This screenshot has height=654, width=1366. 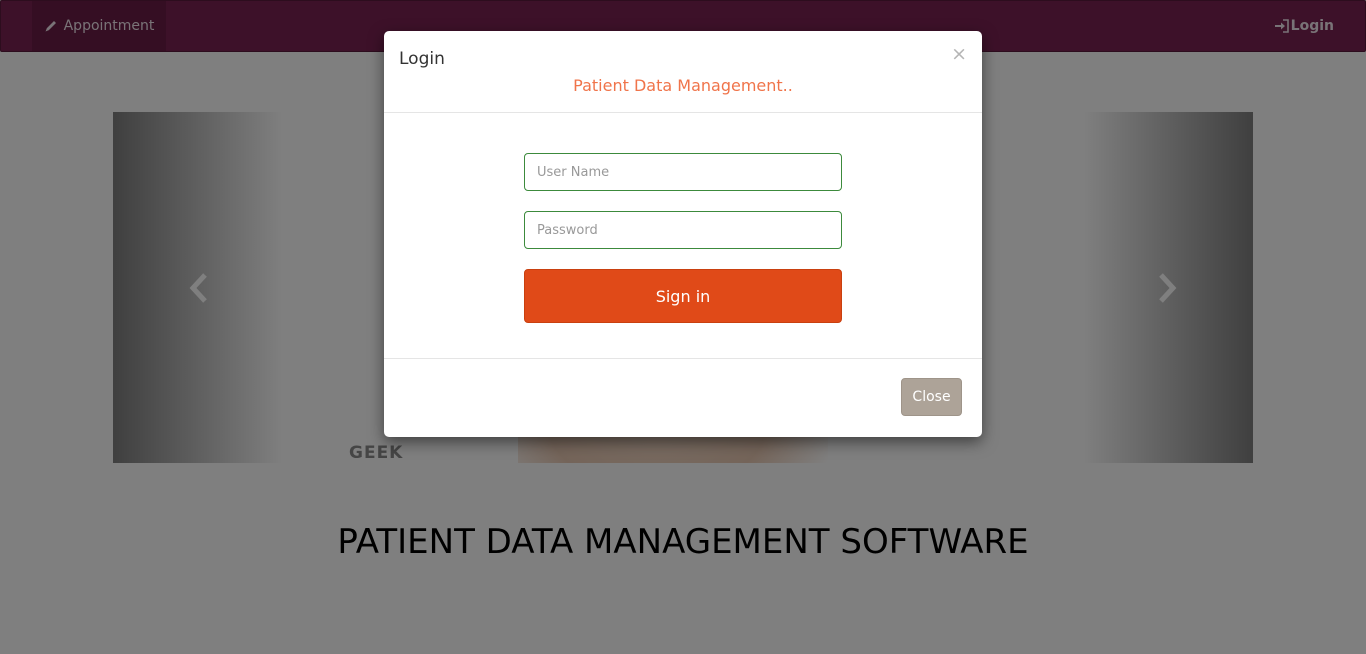 I want to click on close-button: Close, so click(x=931, y=397).